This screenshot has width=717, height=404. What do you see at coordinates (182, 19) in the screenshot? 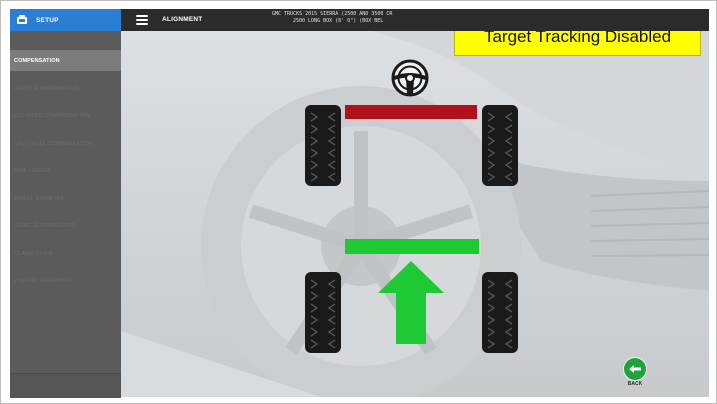
I see `page-title: ALIGNMENT` at bounding box center [182, 19].